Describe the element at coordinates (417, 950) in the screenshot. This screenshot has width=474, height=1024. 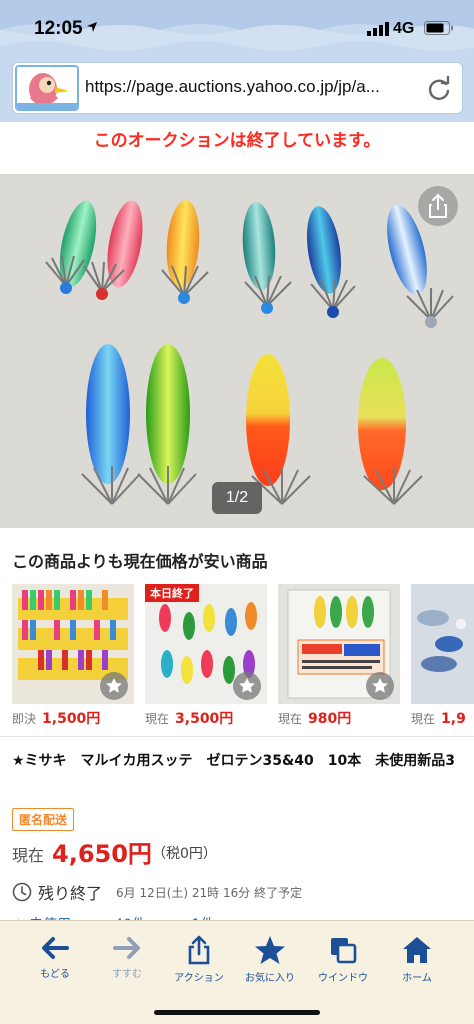
I see `home-icon` at that location.